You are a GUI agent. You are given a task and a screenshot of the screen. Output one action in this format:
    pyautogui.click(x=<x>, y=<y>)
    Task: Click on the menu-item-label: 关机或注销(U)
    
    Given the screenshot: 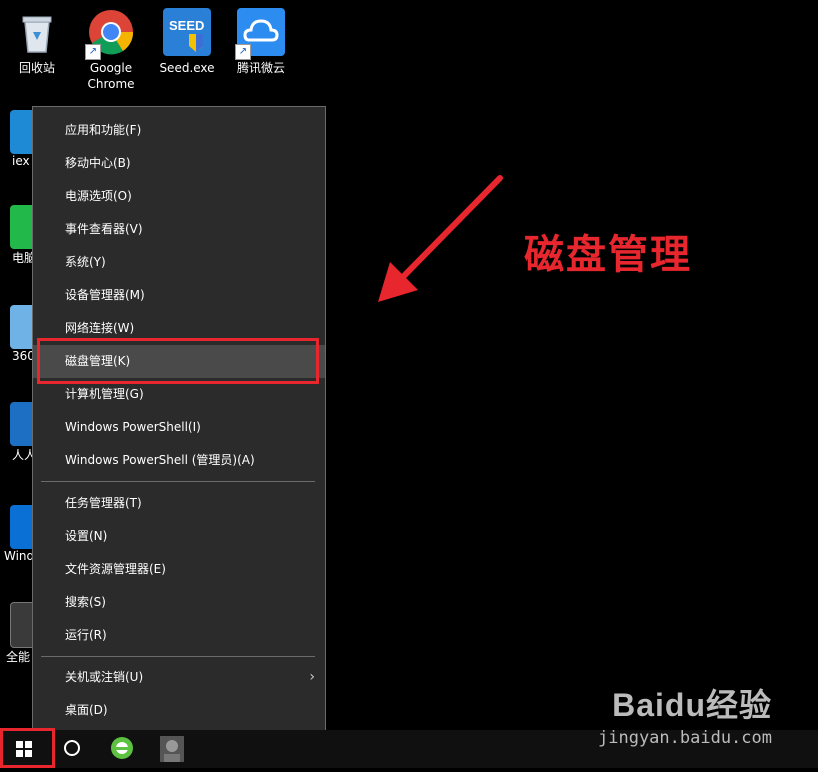 What is the action you would take?
    pyautogui.click(x=104, y=677)
    